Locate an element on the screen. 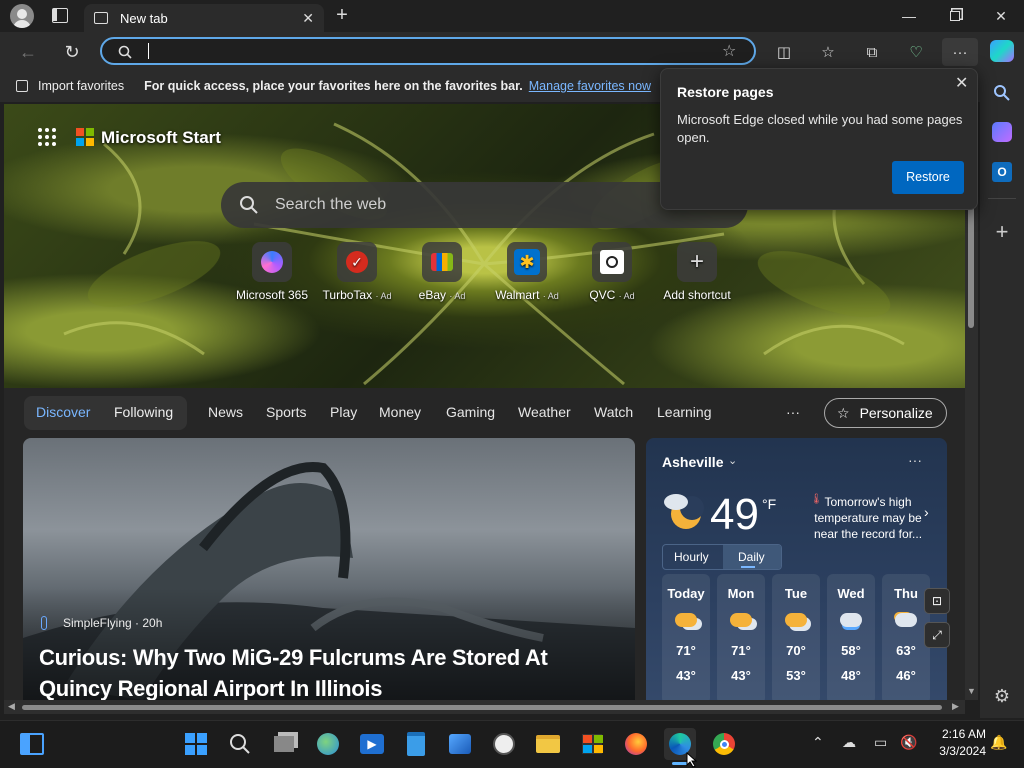  expand-icon: ⤢ is located at coordinates (937, 635).